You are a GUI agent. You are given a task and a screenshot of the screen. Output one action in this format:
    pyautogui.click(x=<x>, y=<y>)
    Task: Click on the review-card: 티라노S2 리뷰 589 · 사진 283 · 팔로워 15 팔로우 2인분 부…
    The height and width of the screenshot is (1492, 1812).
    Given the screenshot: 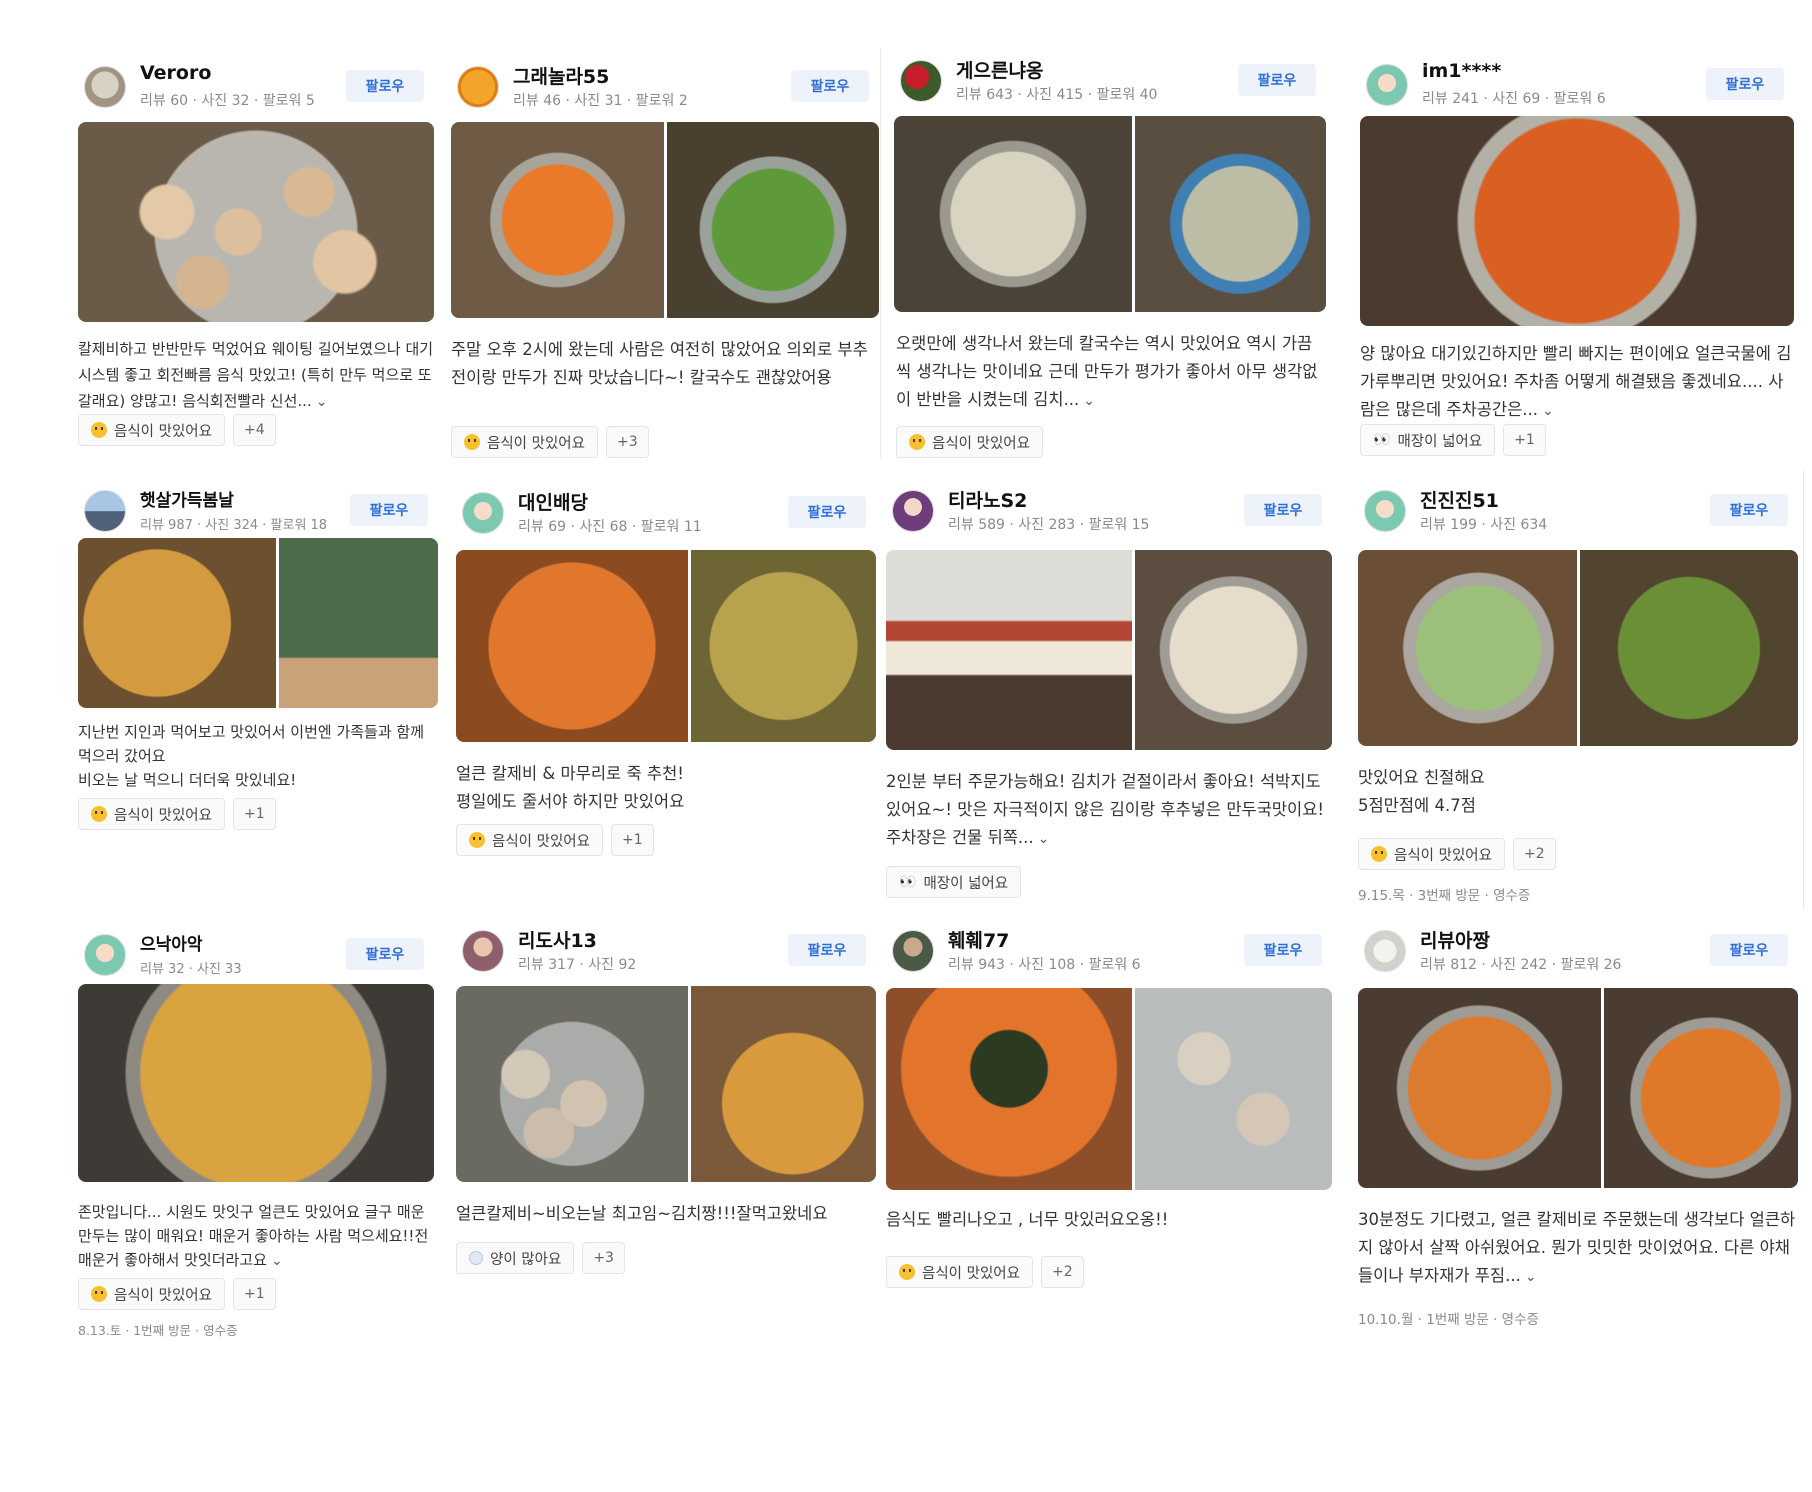 What is the action you would take?
    pyautogui.click(x=1109, y=687)
    